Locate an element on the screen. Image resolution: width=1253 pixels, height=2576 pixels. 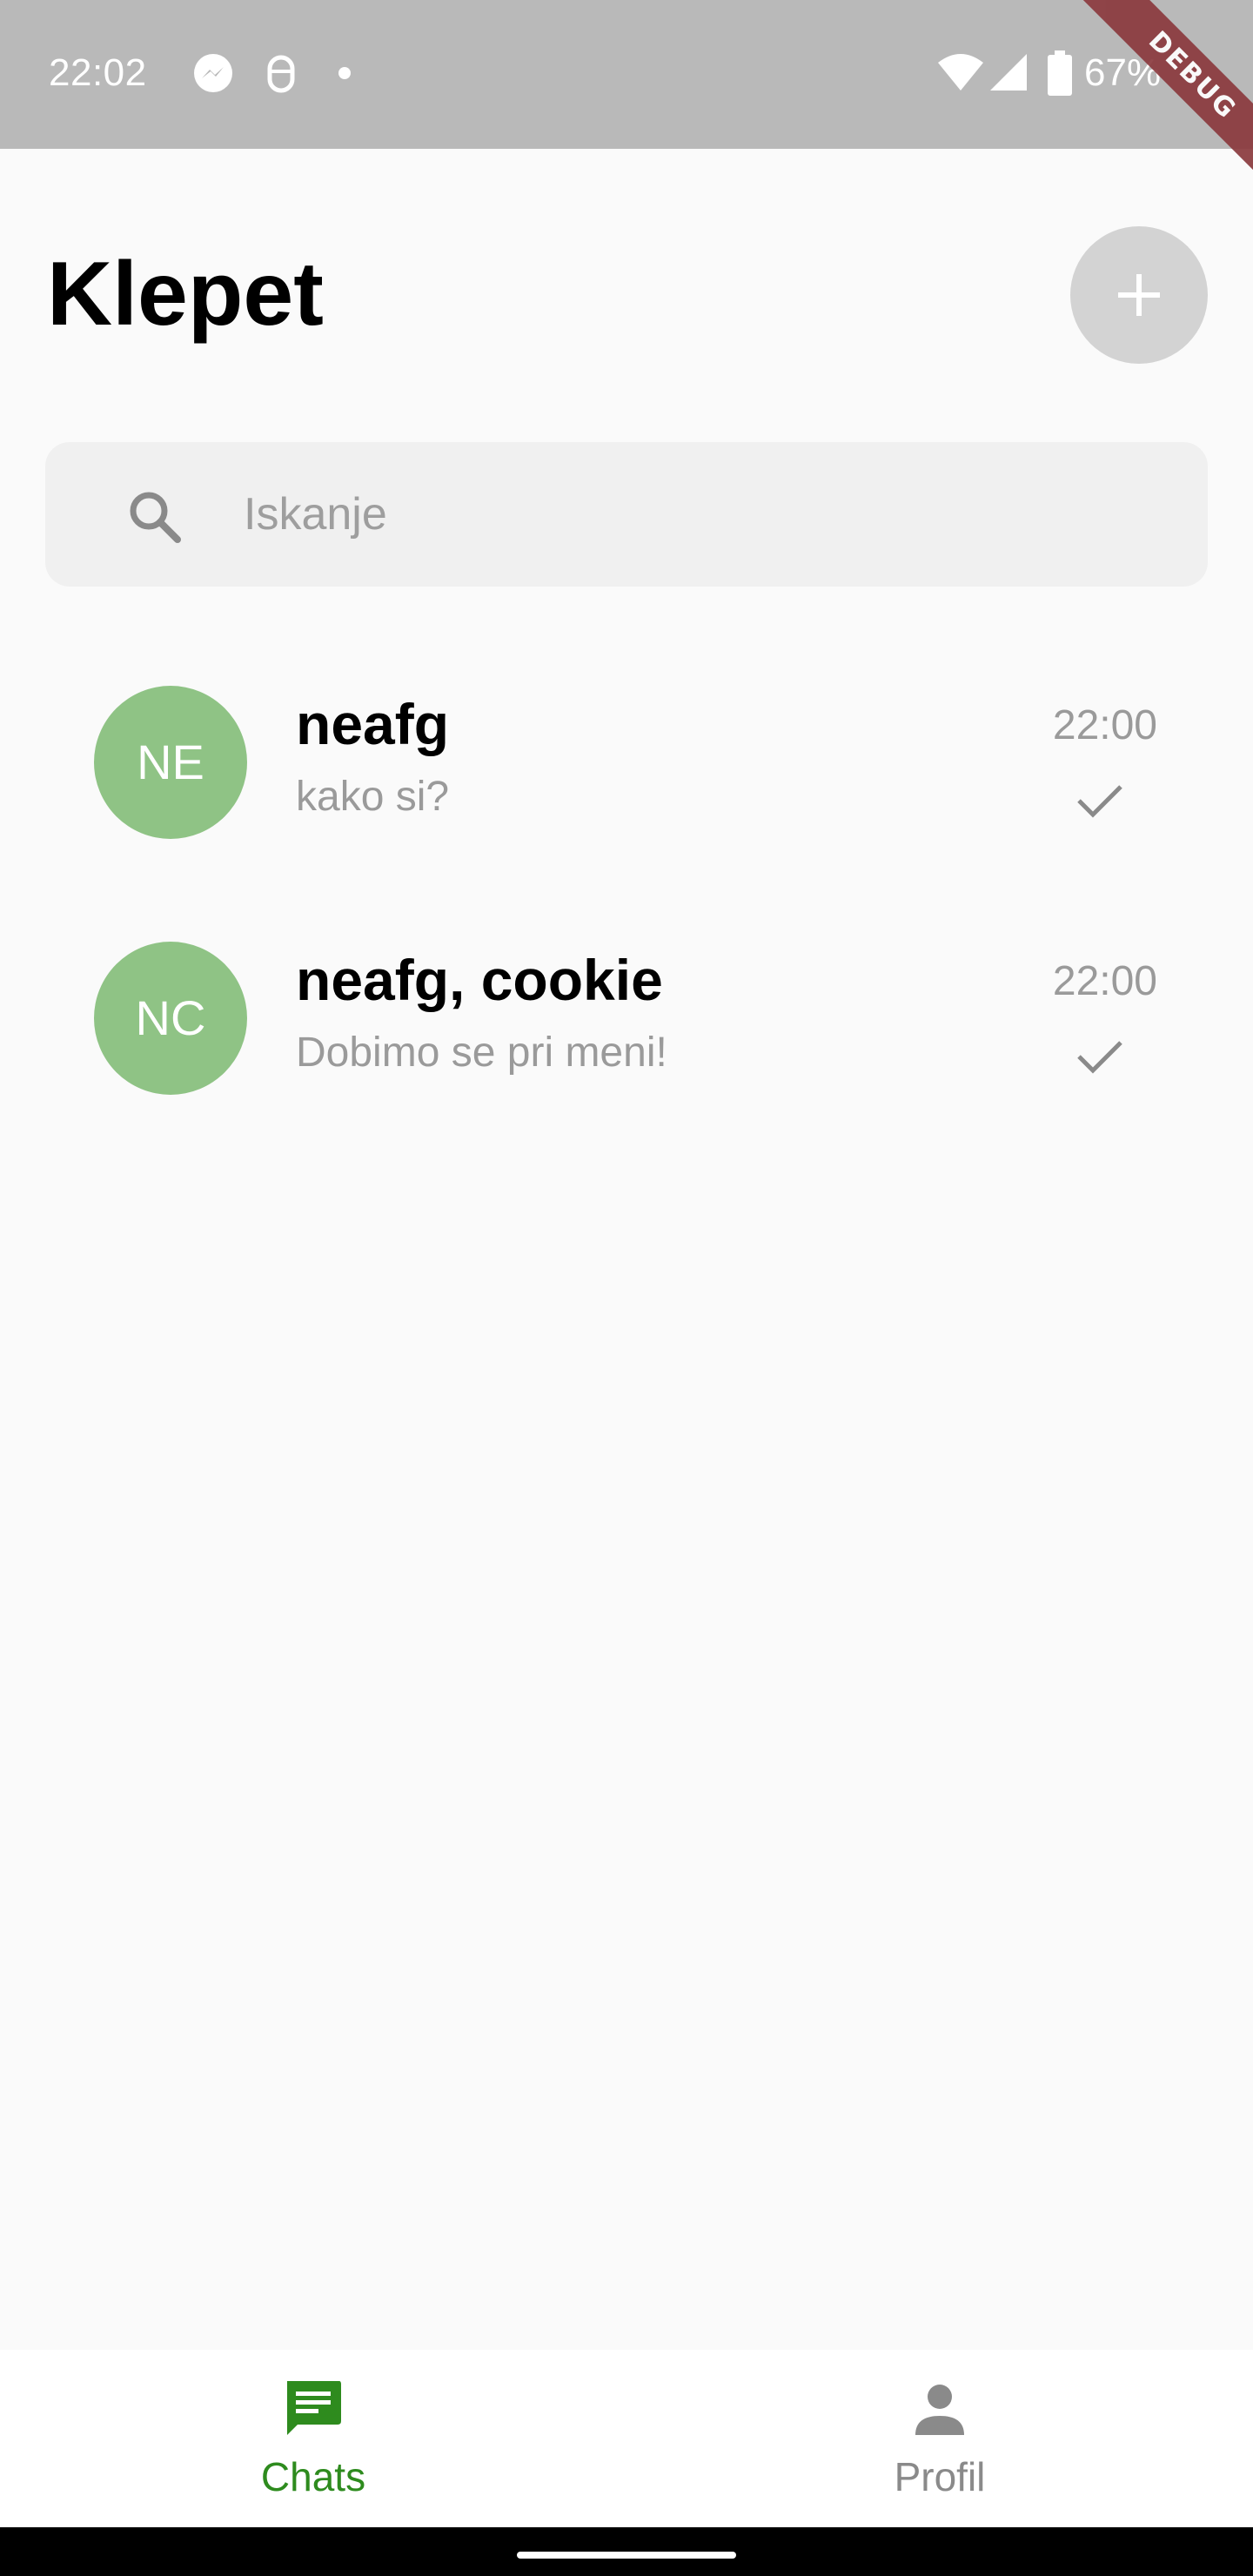
chat-icon is located at coordinates (313, 2411).